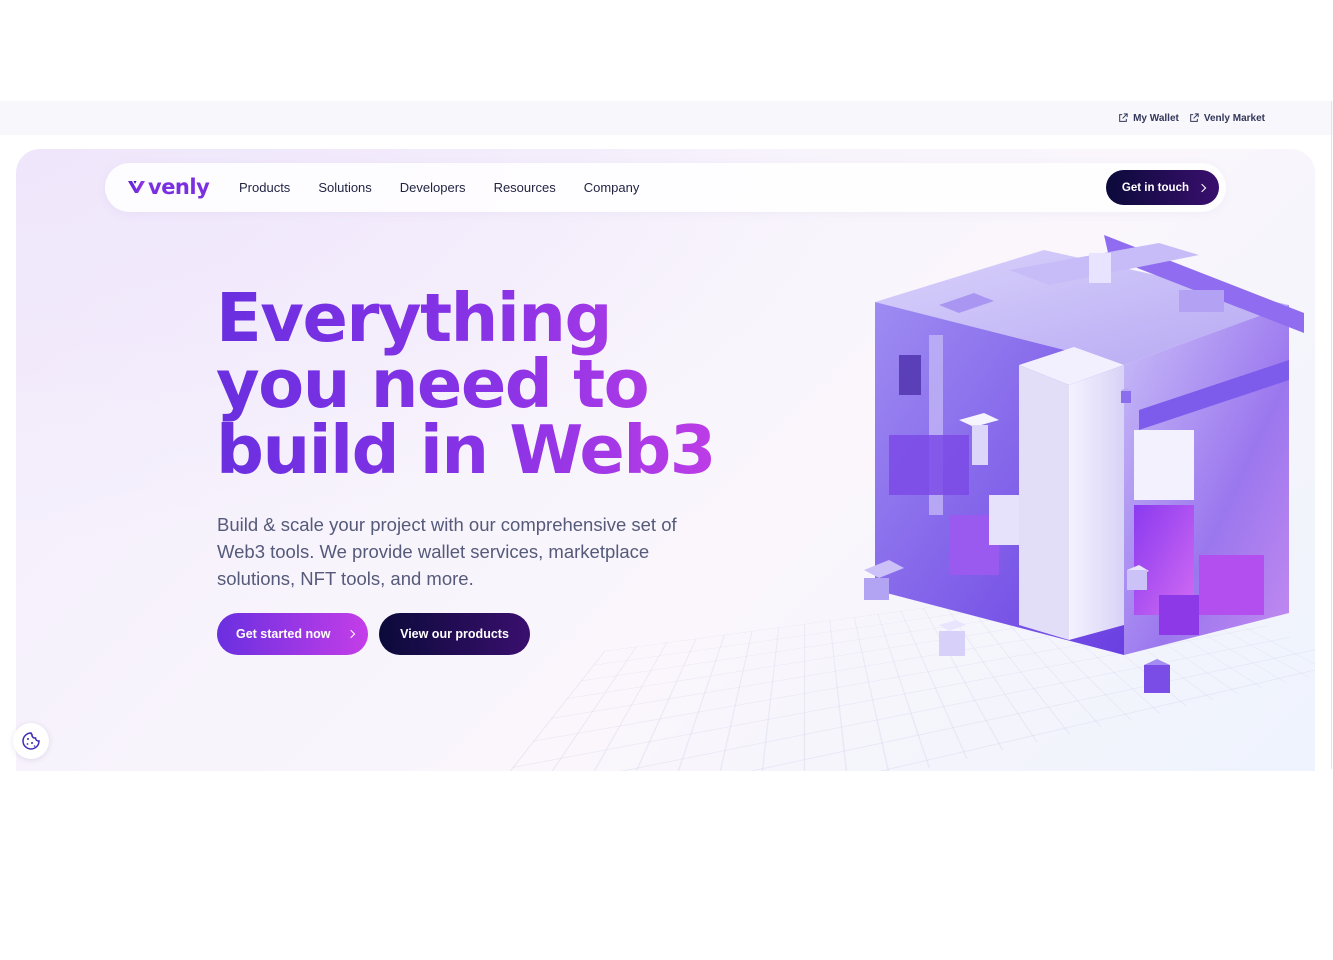  I want to click on hero-headline: Everything you need to build in Web3, so click(476, 384).